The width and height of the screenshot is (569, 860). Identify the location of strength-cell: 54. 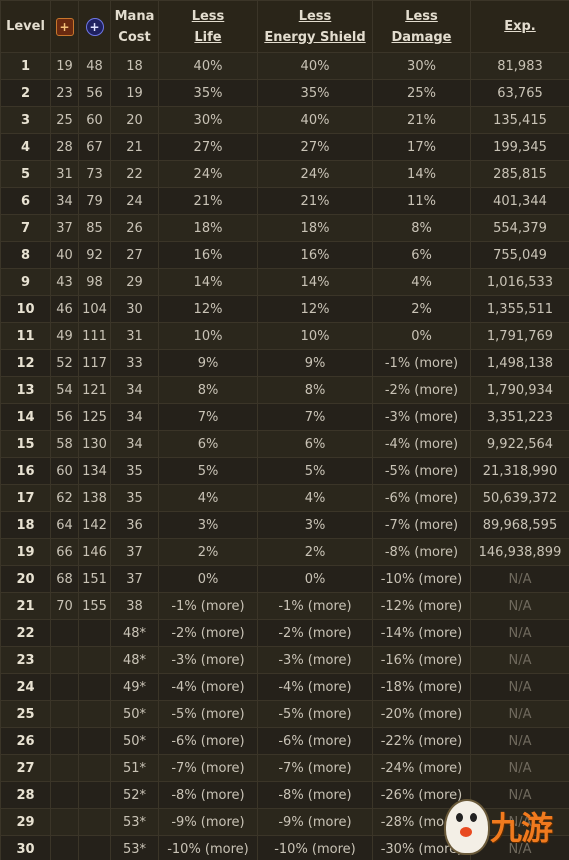
(64, 390).